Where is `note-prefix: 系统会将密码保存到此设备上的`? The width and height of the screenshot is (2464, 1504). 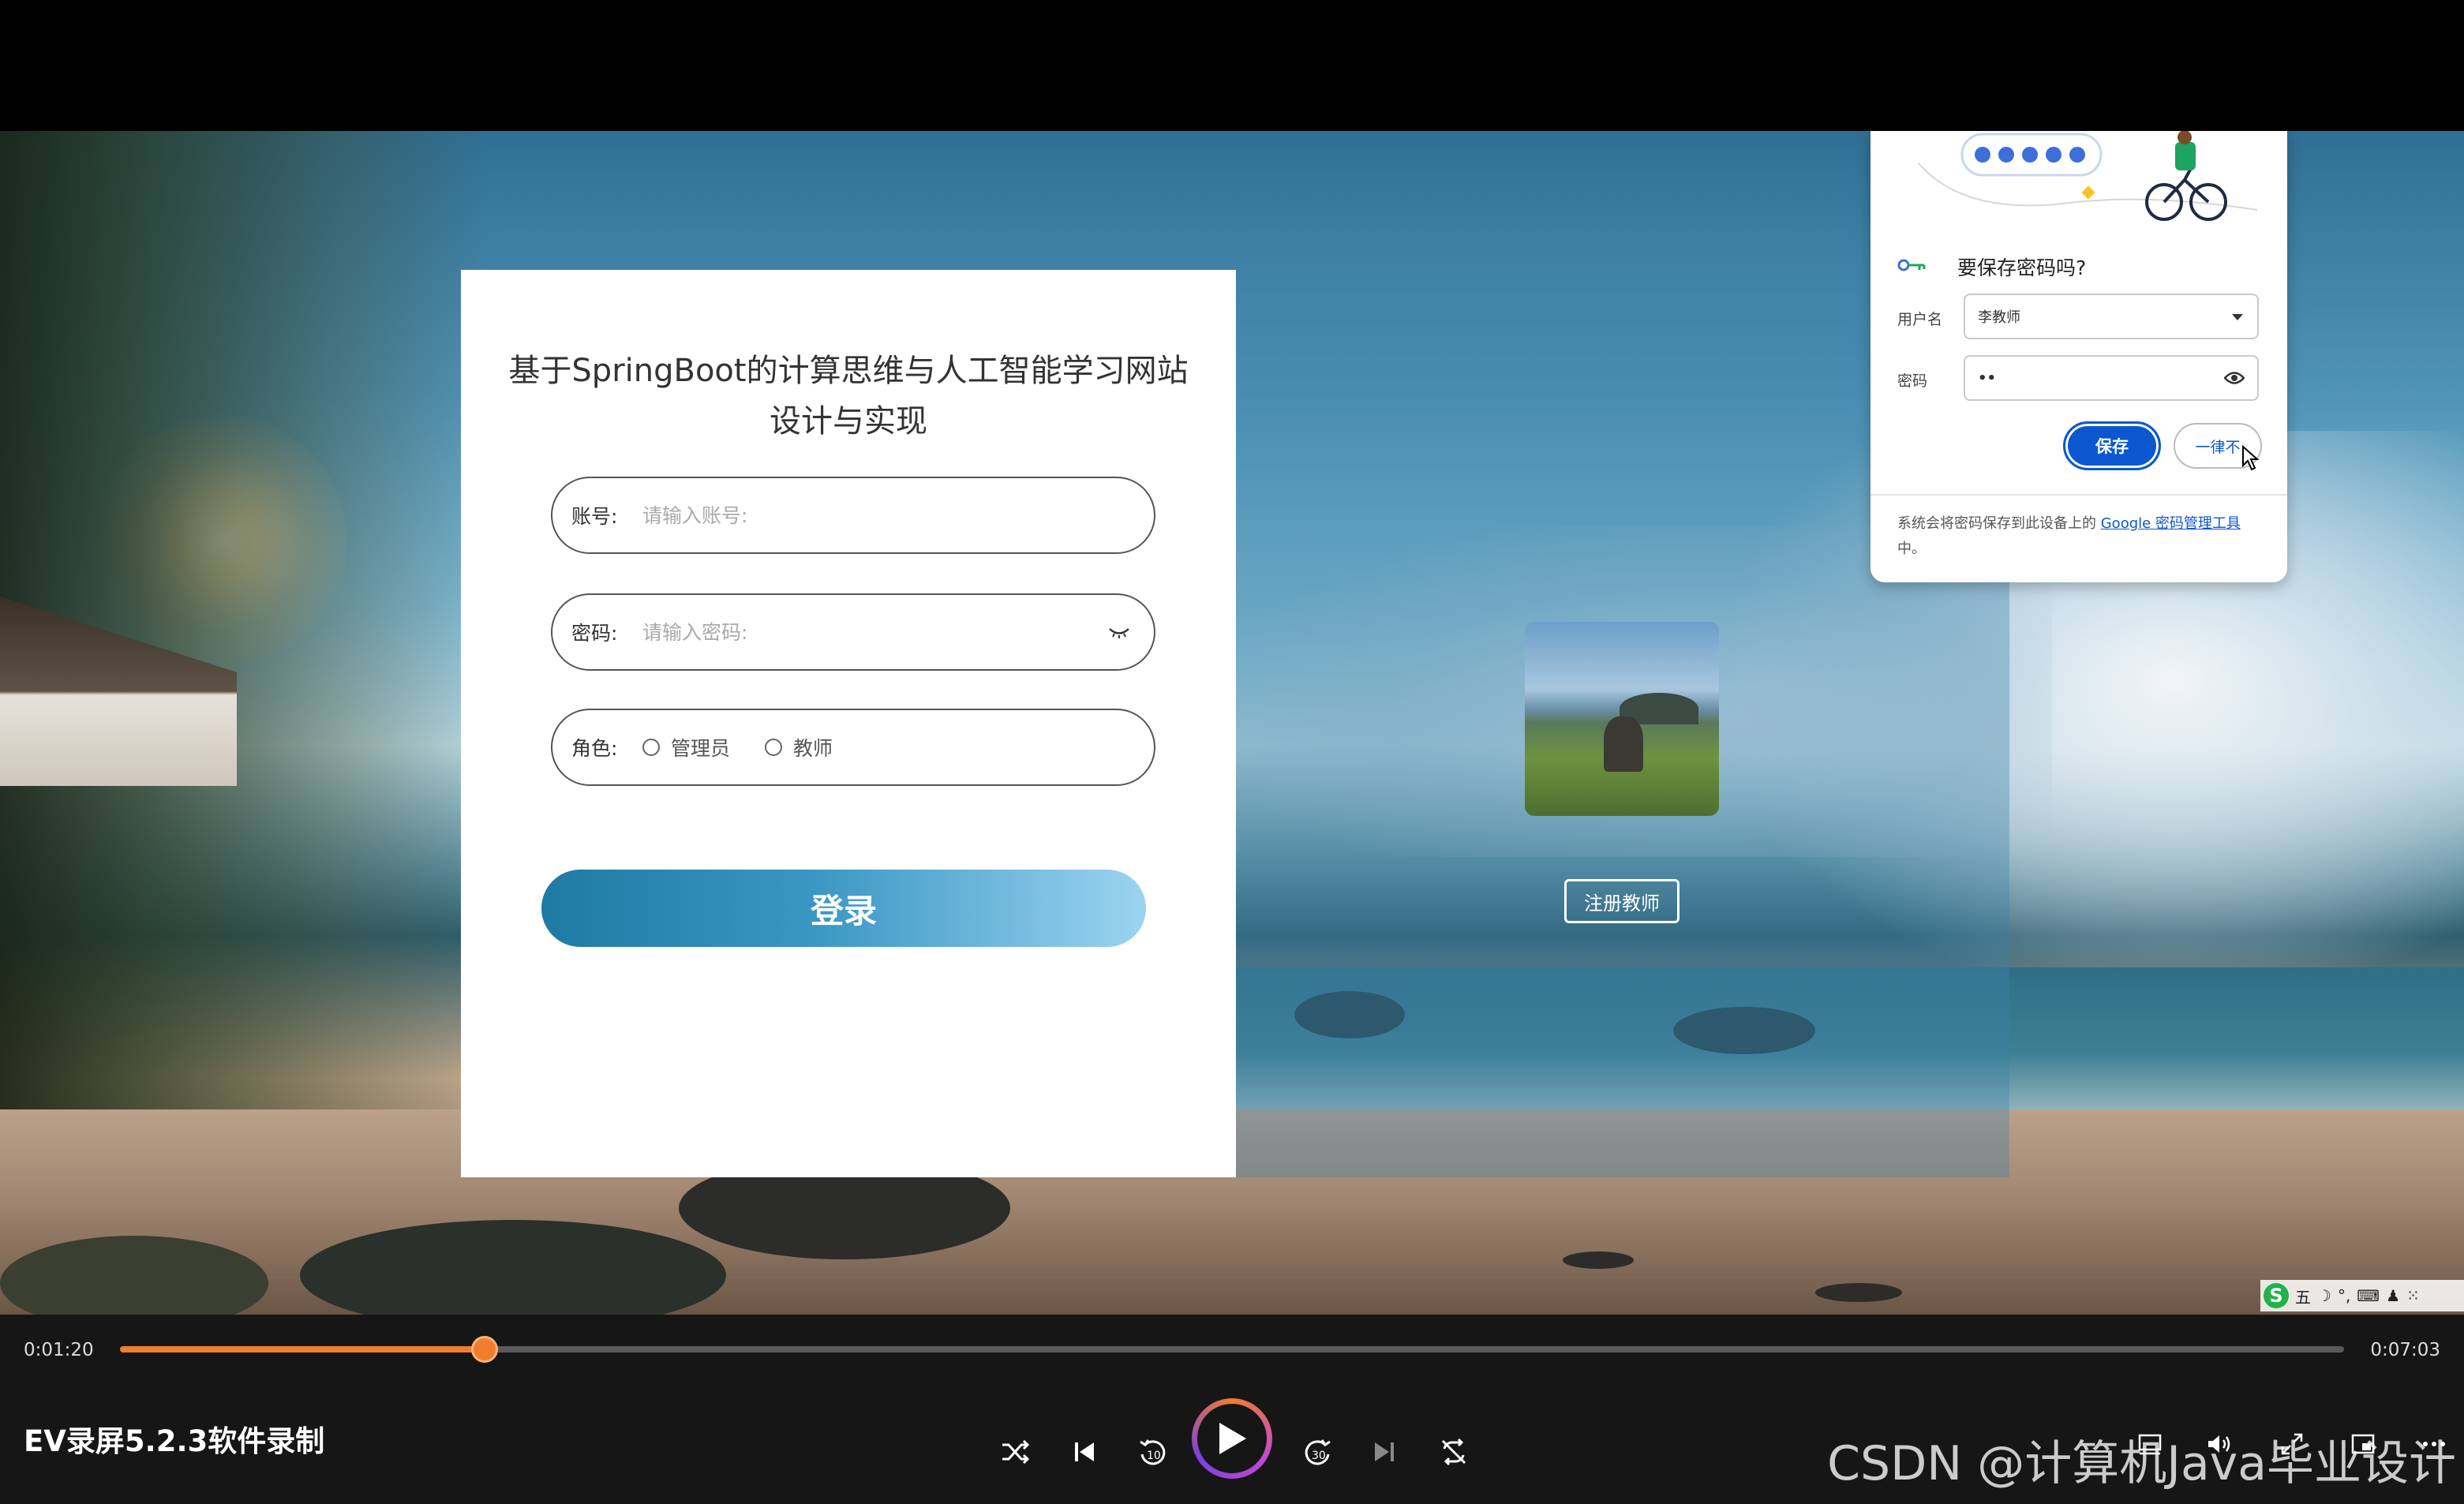 note-prefix: 系统会将密码保存到此设备上的 is located at coordinates (1999, 523).